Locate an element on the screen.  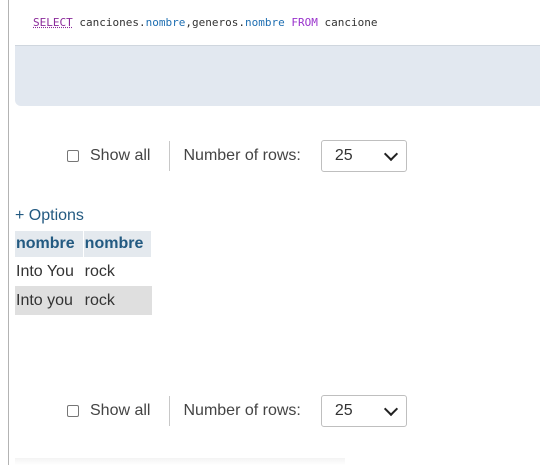
table-row: Into You rock is located at coordinates (83, 271).